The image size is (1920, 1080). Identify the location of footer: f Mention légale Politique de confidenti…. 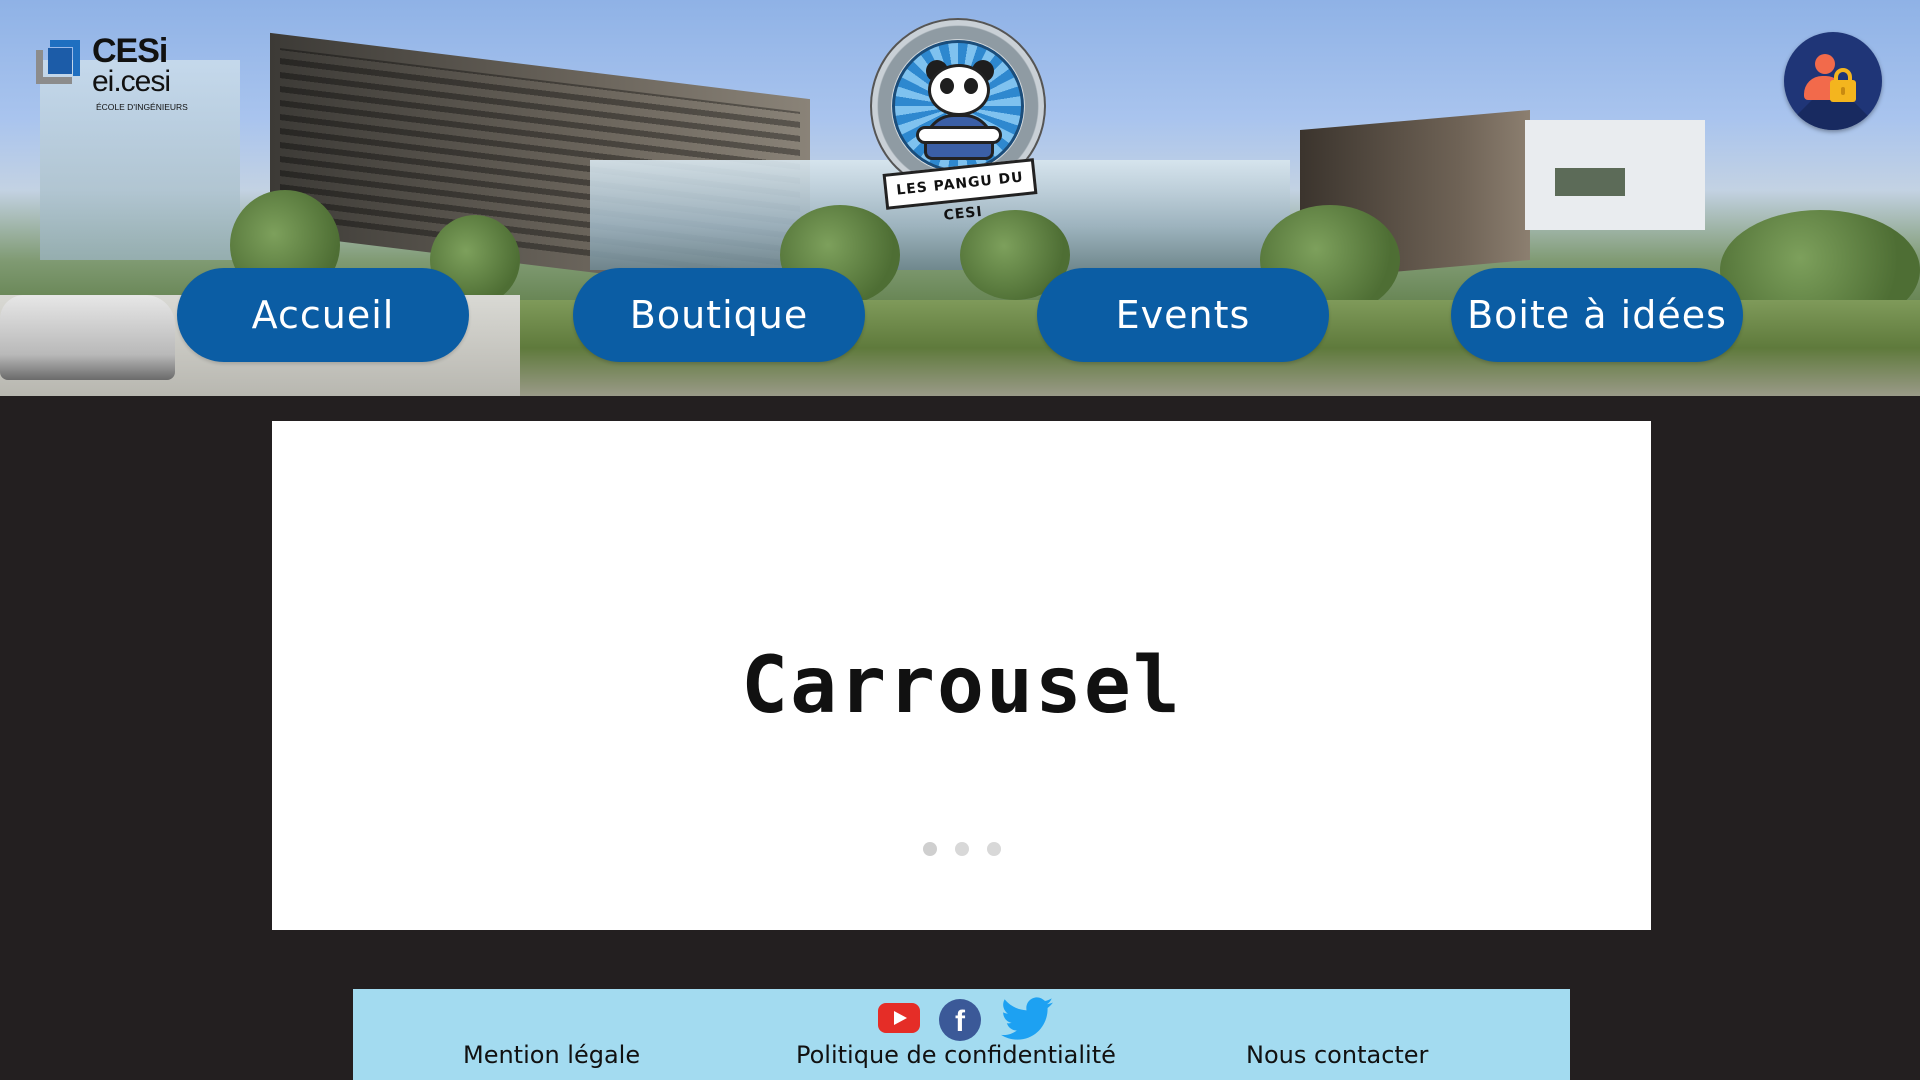
(961, 1034).